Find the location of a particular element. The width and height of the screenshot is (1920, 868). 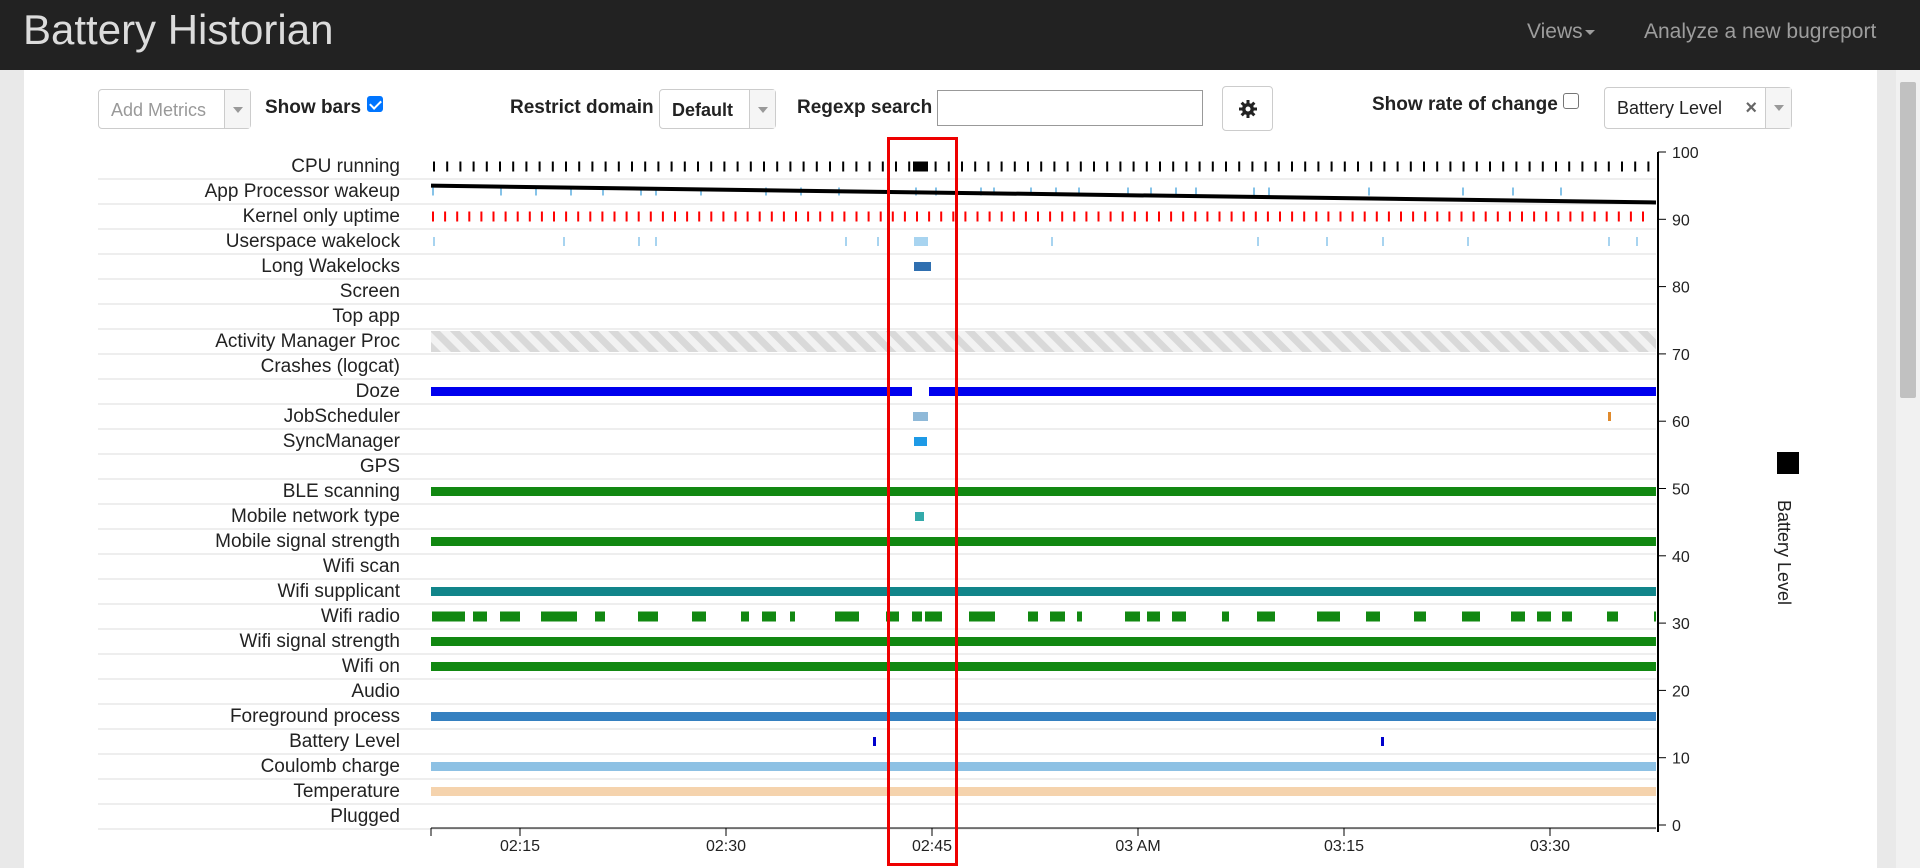

jobscheduler-bar is located at coordinates (920, 416).